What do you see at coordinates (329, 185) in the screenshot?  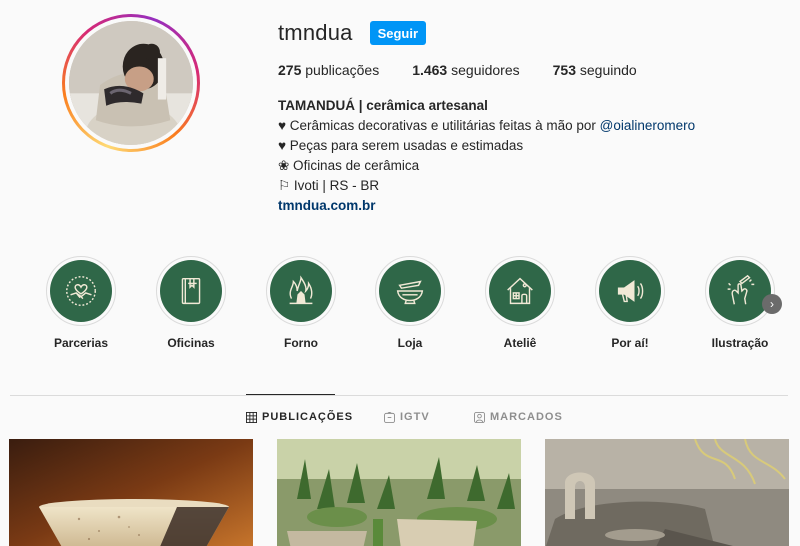 I see `bio-line-4: ⚐ Ivoti | RS - BR` at bounding box center [329, 185].